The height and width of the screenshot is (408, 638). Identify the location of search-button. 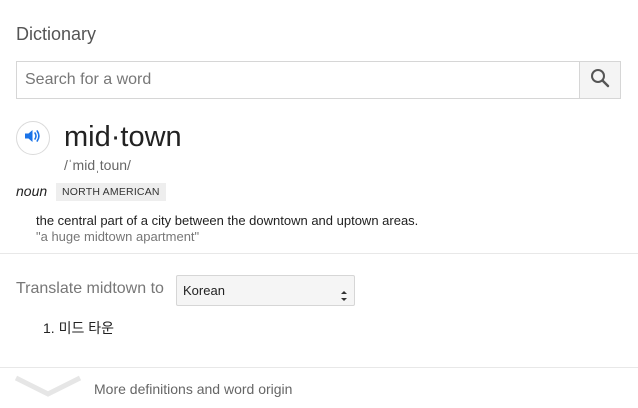
(599, 80).